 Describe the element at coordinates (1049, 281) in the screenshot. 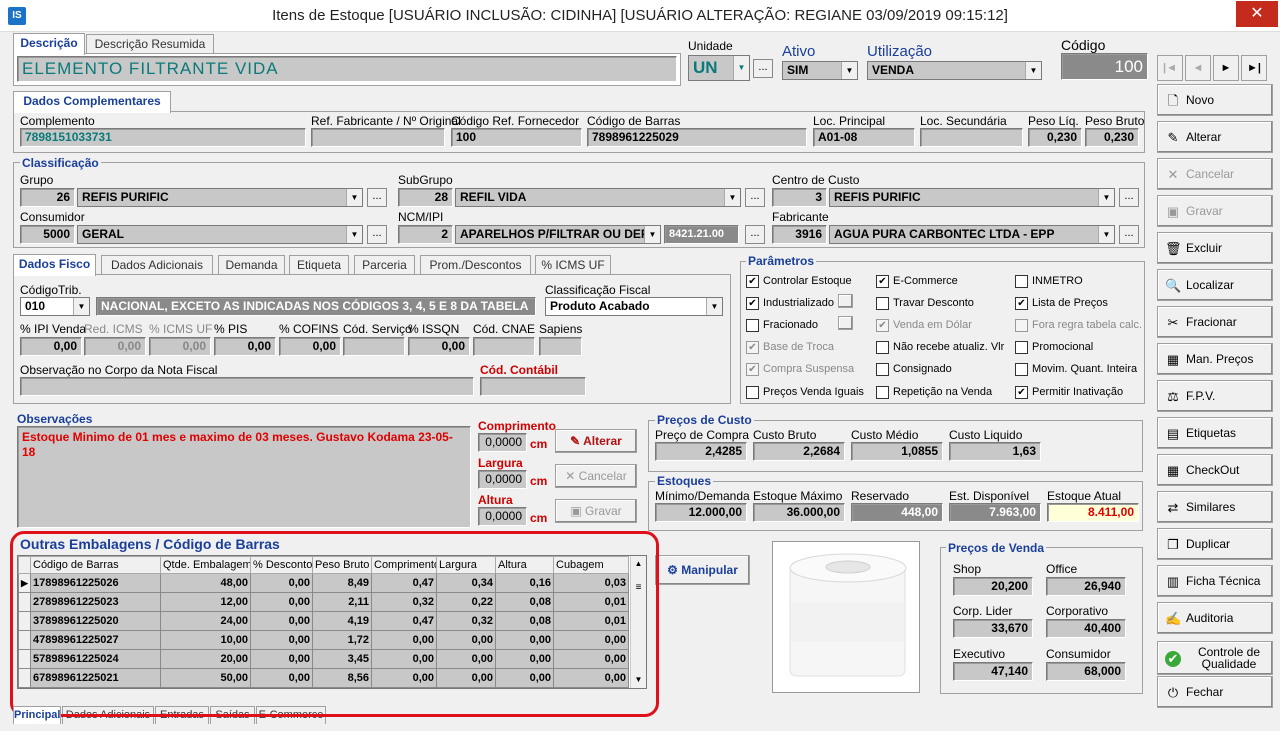

I see `param-checkbox: INMETRO` at that location.